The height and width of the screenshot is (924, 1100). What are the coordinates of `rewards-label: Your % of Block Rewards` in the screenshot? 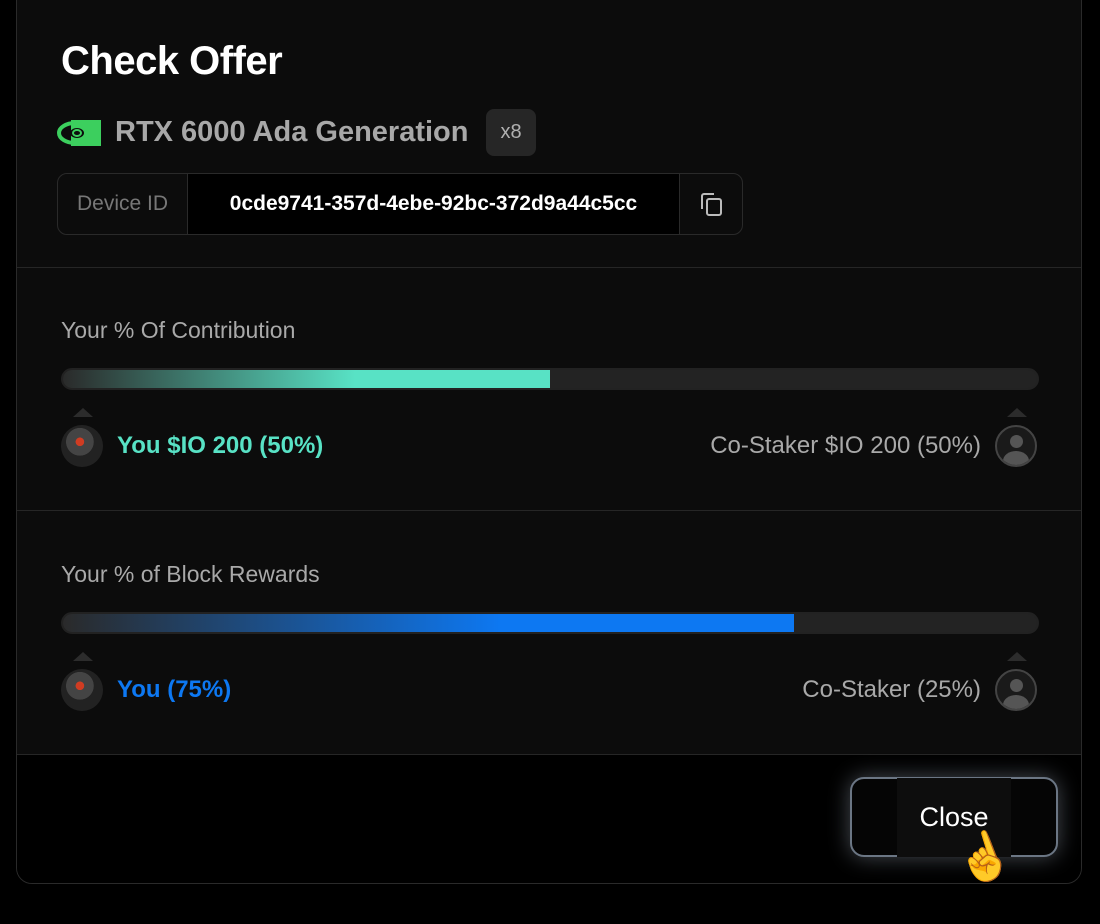 It's located at (190, 574).